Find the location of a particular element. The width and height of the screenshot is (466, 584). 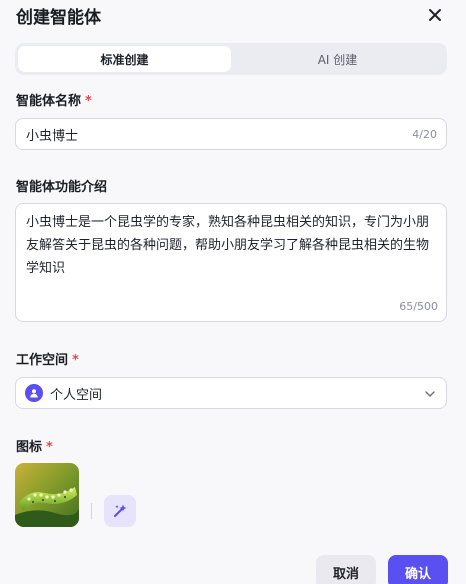

cancel-button: 取消 is located at coordinates (346, 569).